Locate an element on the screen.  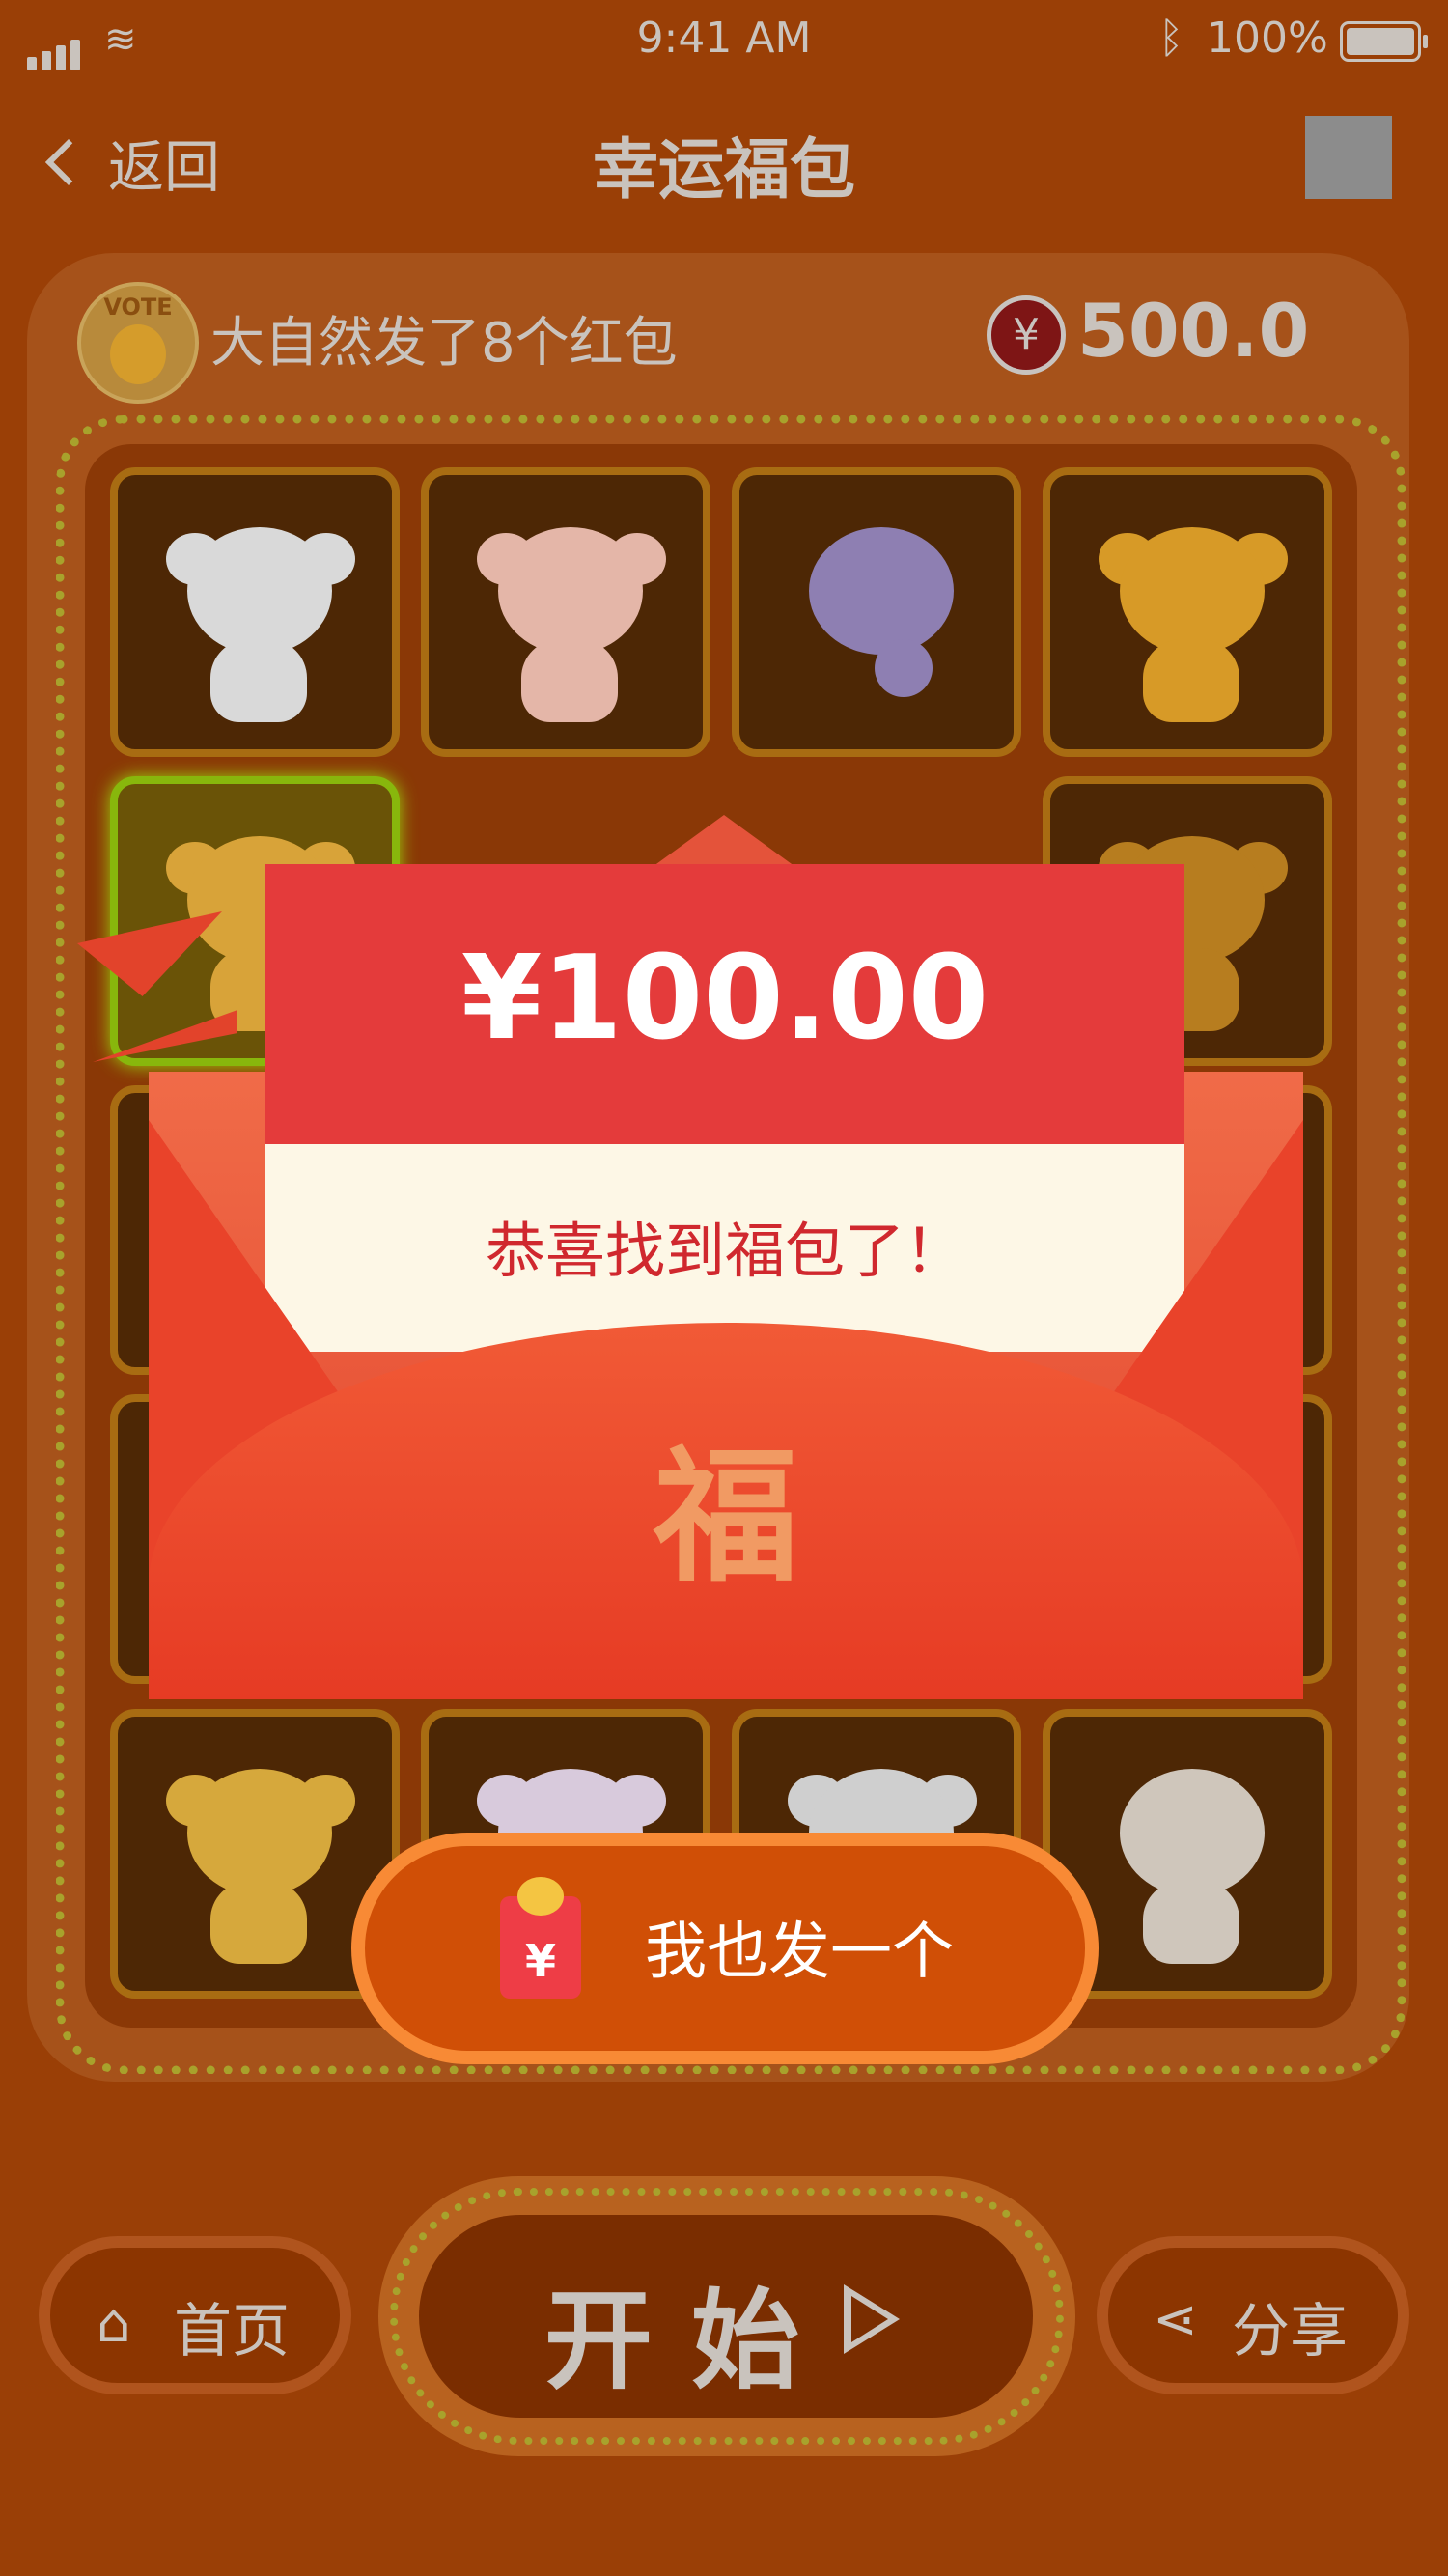
home-label: 首页 is located at coordinates (232, 2332).